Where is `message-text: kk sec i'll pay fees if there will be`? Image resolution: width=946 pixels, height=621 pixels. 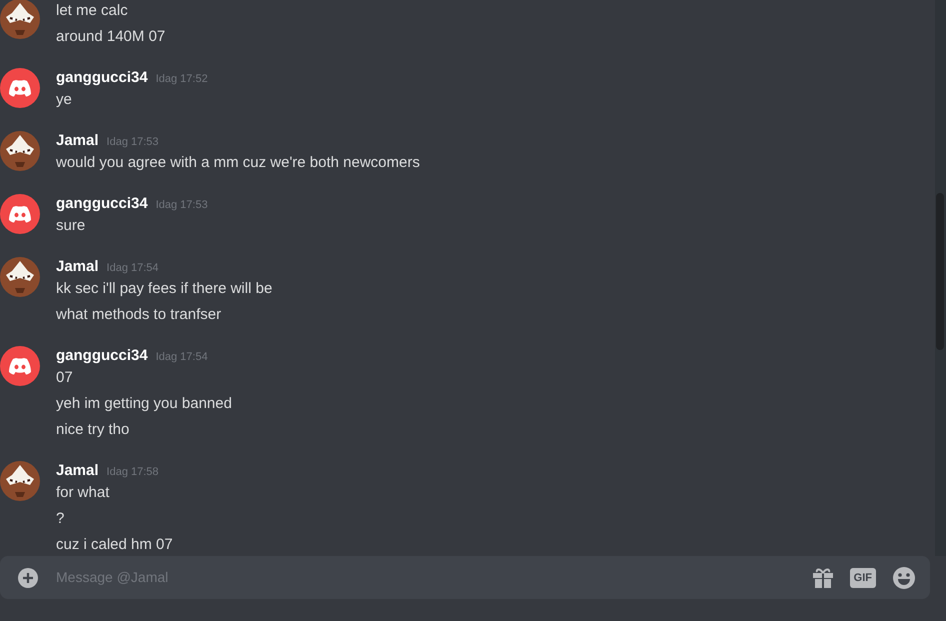 message-text: kk sec i'll pay fees if there will be is located at coordinates (164, 289).